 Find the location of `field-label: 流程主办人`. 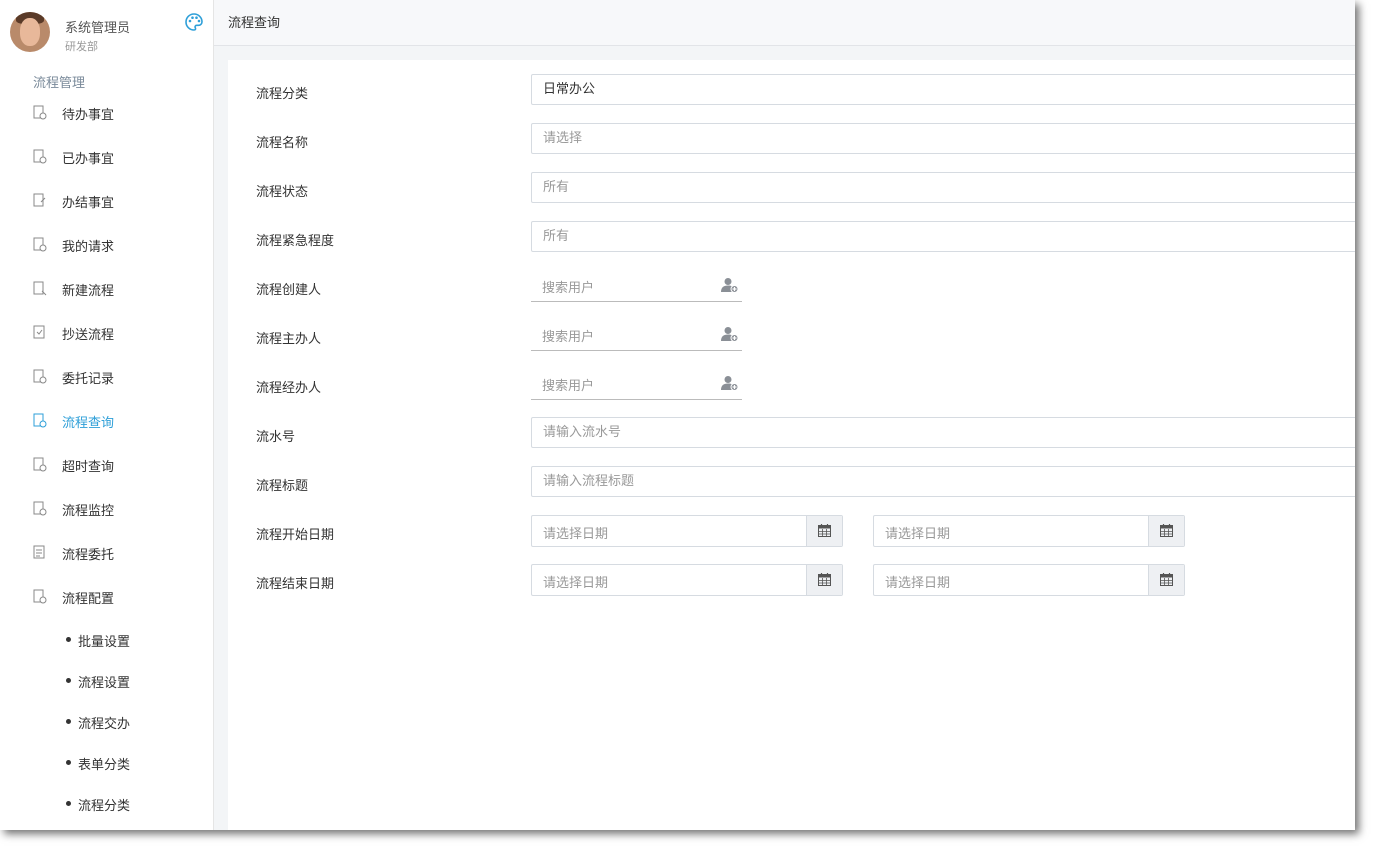

field-label: 流程主办人 is located at coordinates (289, 339).